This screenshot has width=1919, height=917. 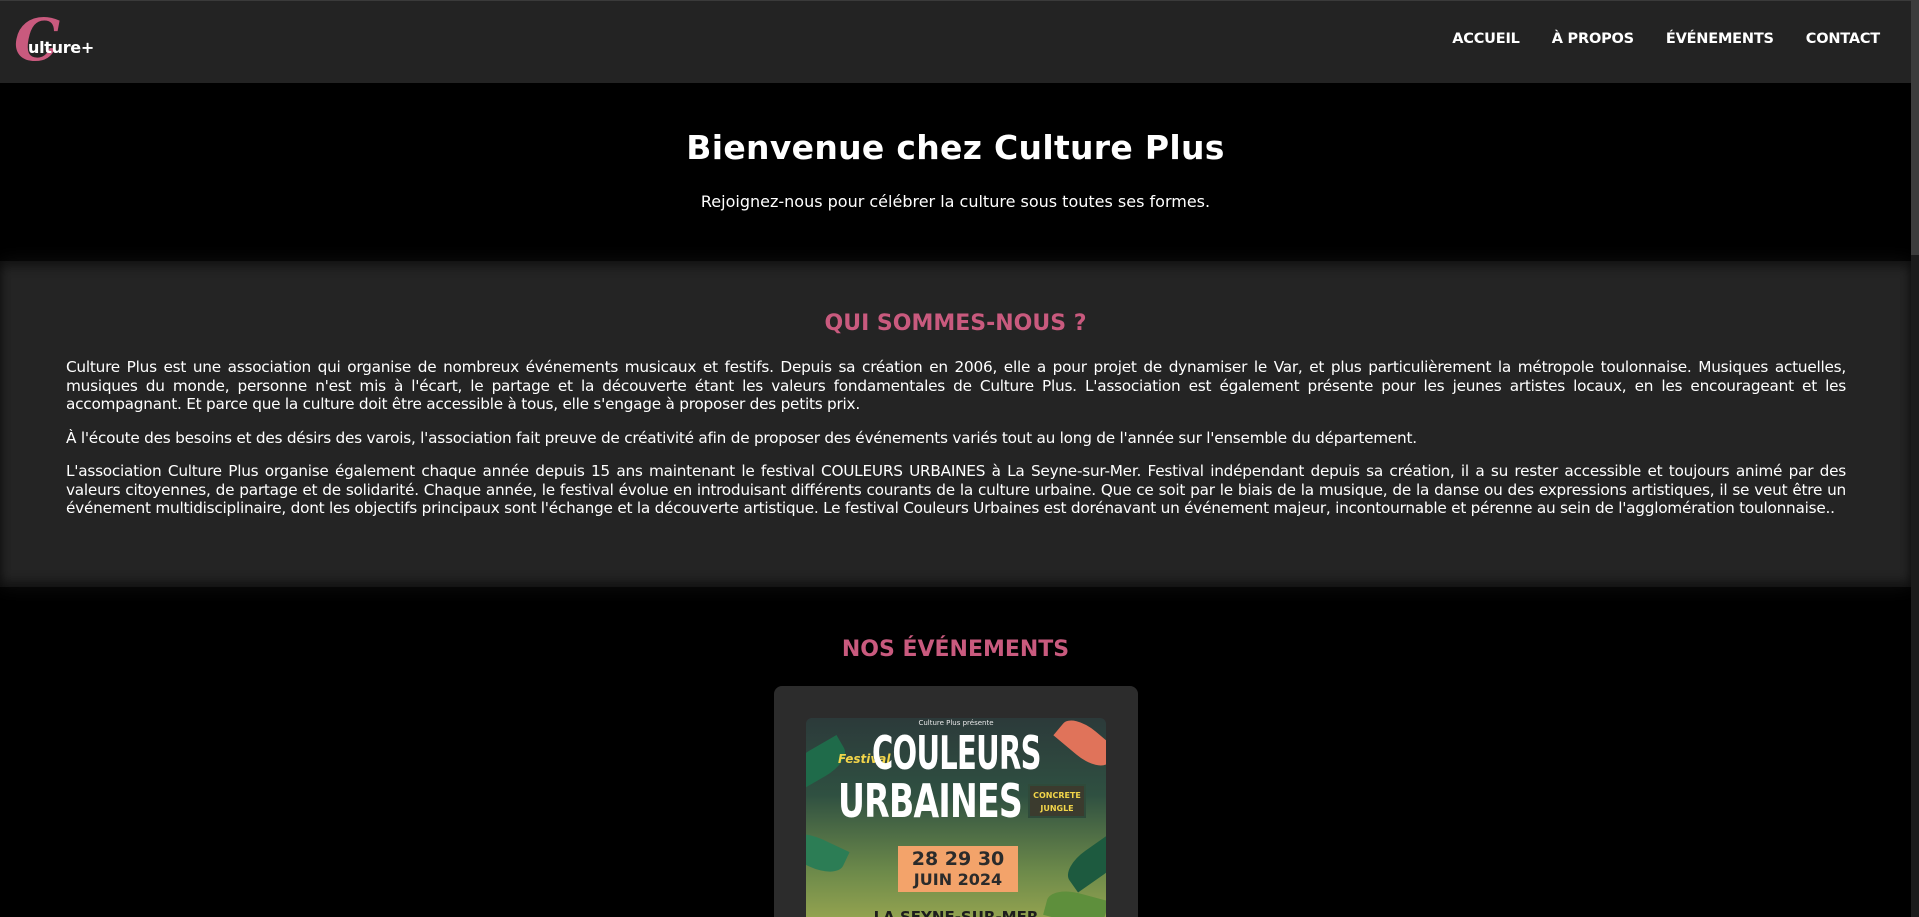 What do you see at coordinates (956, 912) in the screenshot?
I see `poster-city: LA SEYNE-SUR-MER` at bounding box center [956, 912].